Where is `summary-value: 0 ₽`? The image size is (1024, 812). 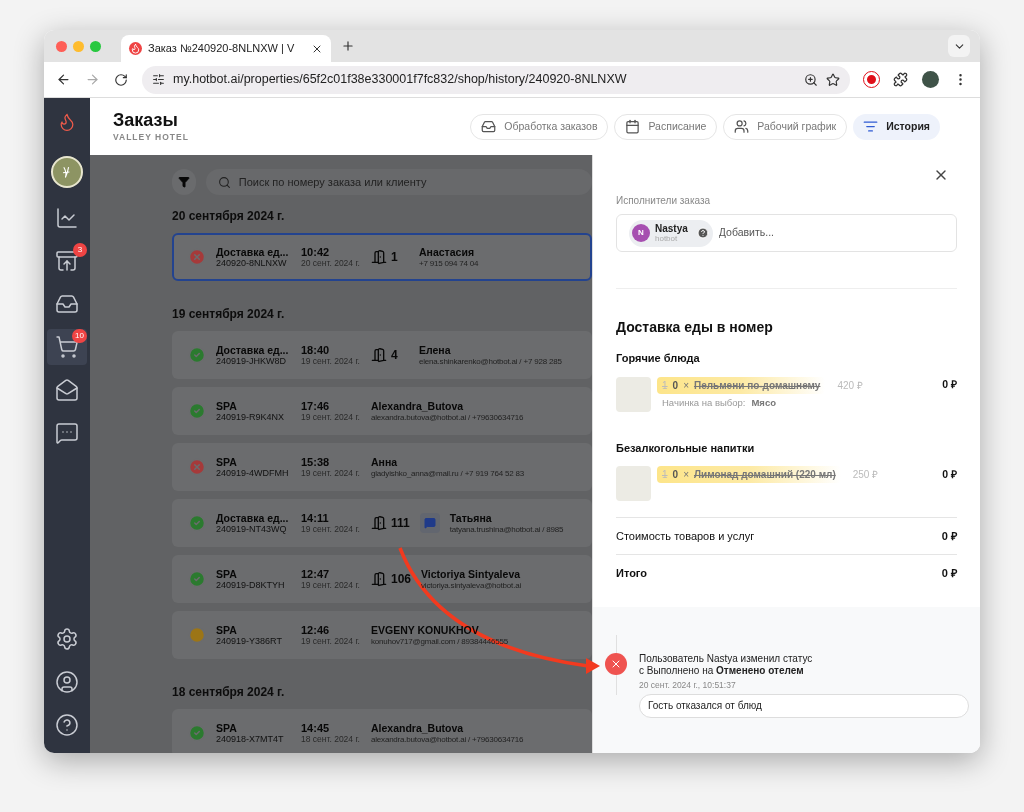
summary-value: 0 ₽ is located at coordinates (949, 573).